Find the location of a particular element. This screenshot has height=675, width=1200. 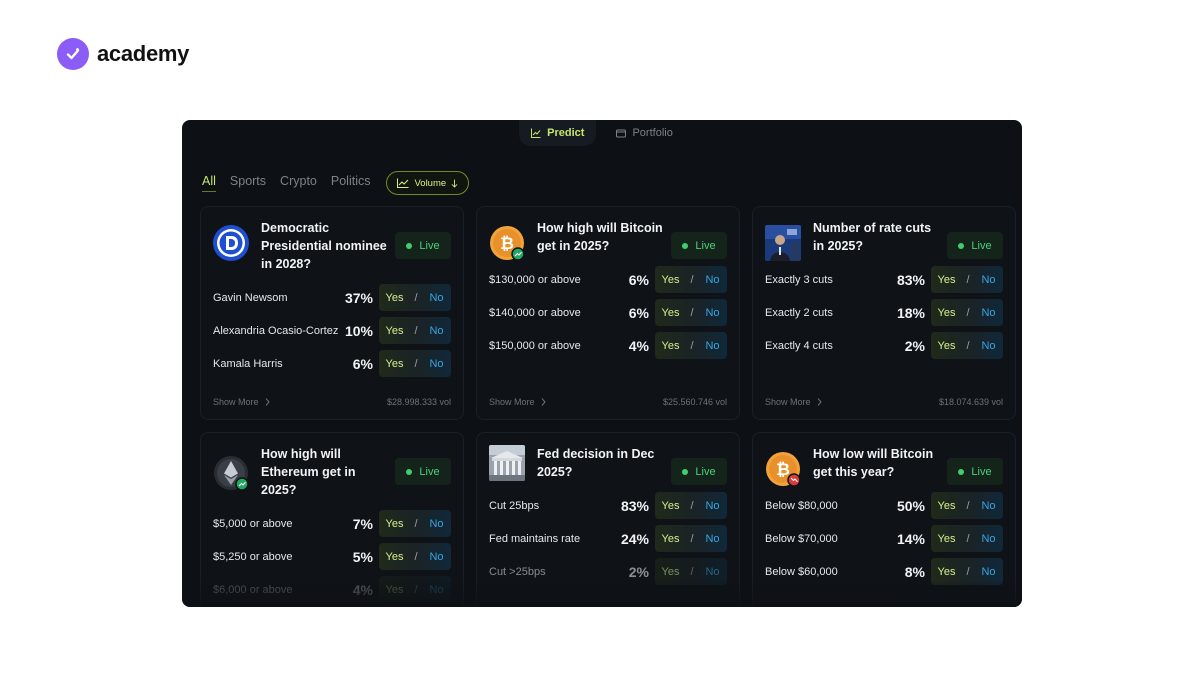

outcome-percent: 50% is located at coordinates (910, 505).